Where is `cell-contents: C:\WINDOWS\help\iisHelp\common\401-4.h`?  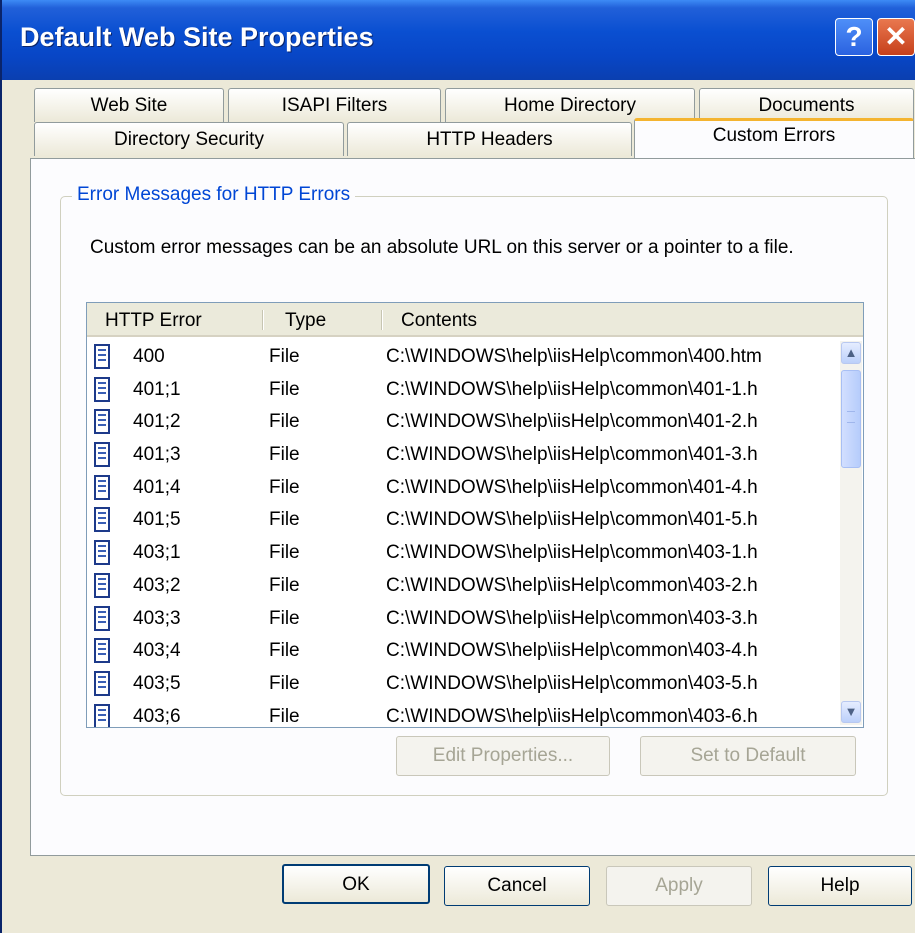
cell-contents: C:\WINDOWS\help\iisHelp\common\401-4.h is located at coordinates (572, 487).